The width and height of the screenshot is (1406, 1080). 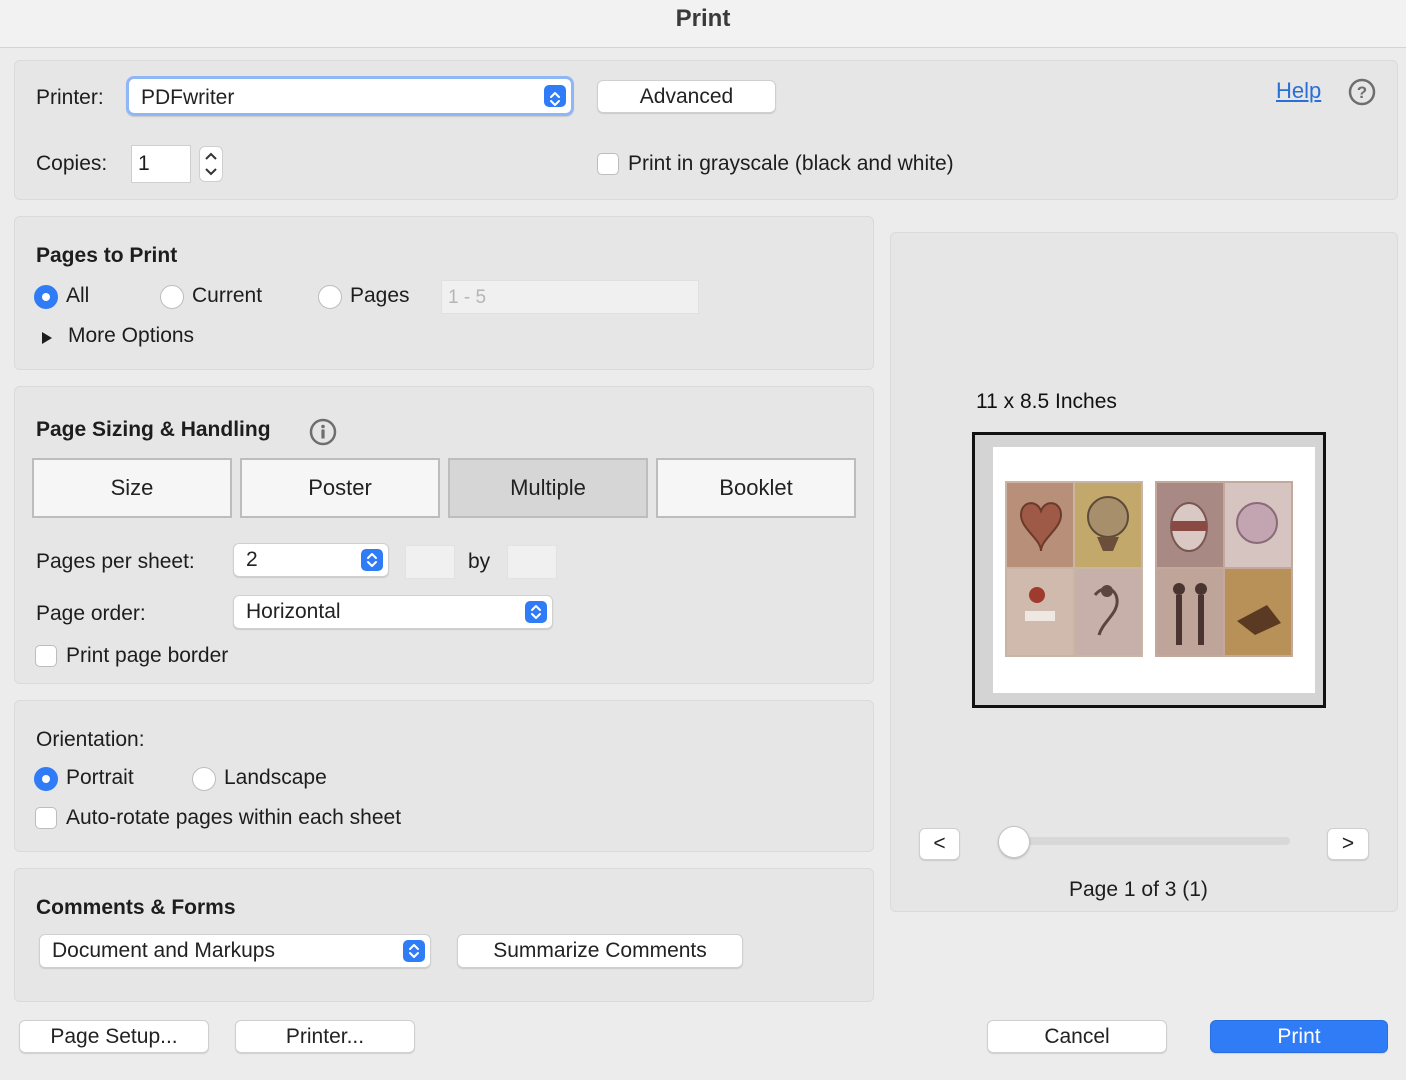 I want to click on page-slider-track, so click(x=1151, y=841).